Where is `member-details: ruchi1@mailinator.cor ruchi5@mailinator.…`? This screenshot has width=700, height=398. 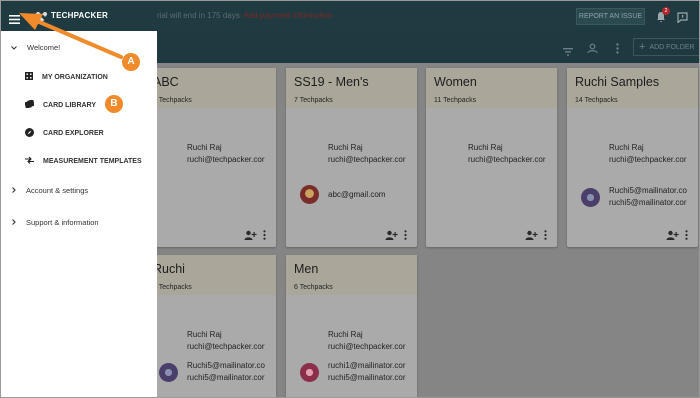
member-details: ruchi1@mailinator.cor ruchi5@mailinator.… is located at coordinates (374, 372).